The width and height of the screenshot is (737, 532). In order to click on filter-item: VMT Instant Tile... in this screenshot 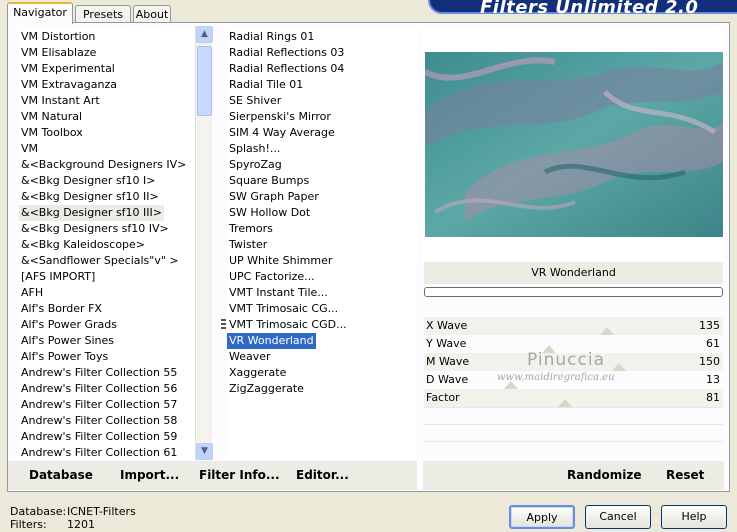, I will do `click(278, 293)`.